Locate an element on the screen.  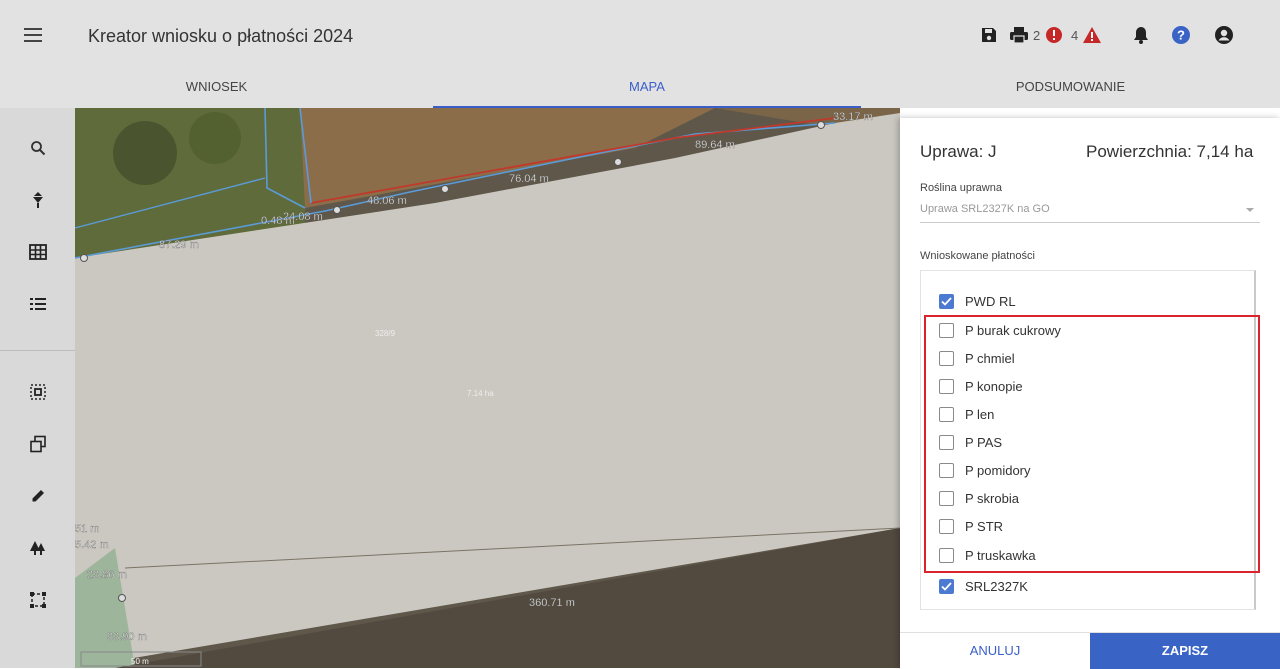
warning-count: 4 is located at coordinates (1075, 35).